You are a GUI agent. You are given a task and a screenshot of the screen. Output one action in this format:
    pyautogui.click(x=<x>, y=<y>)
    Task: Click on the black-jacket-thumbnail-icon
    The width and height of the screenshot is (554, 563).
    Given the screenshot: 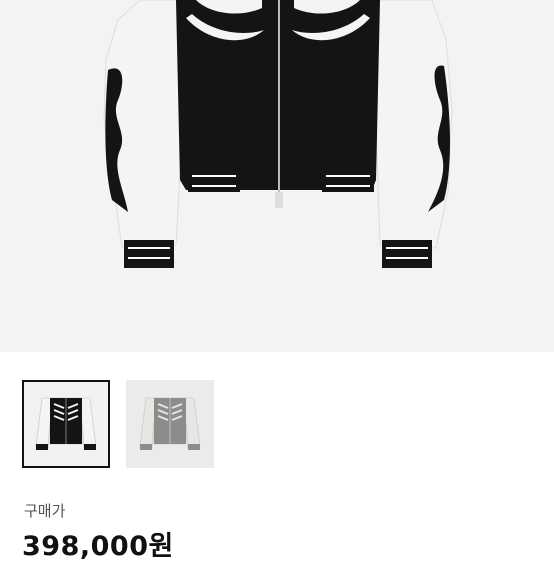 What is the action you would take?
    pyautogui.click(x=66, y=423)
    